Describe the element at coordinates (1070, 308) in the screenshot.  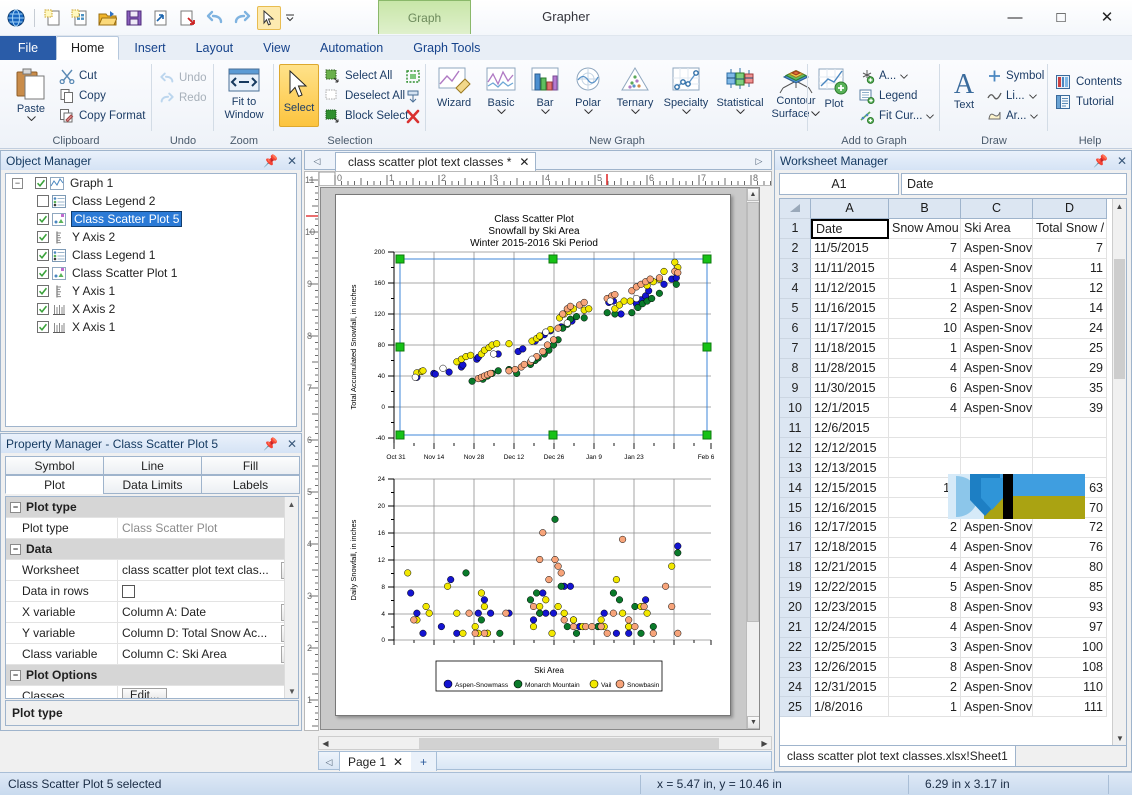
I see `table-cell: 14` at that location.